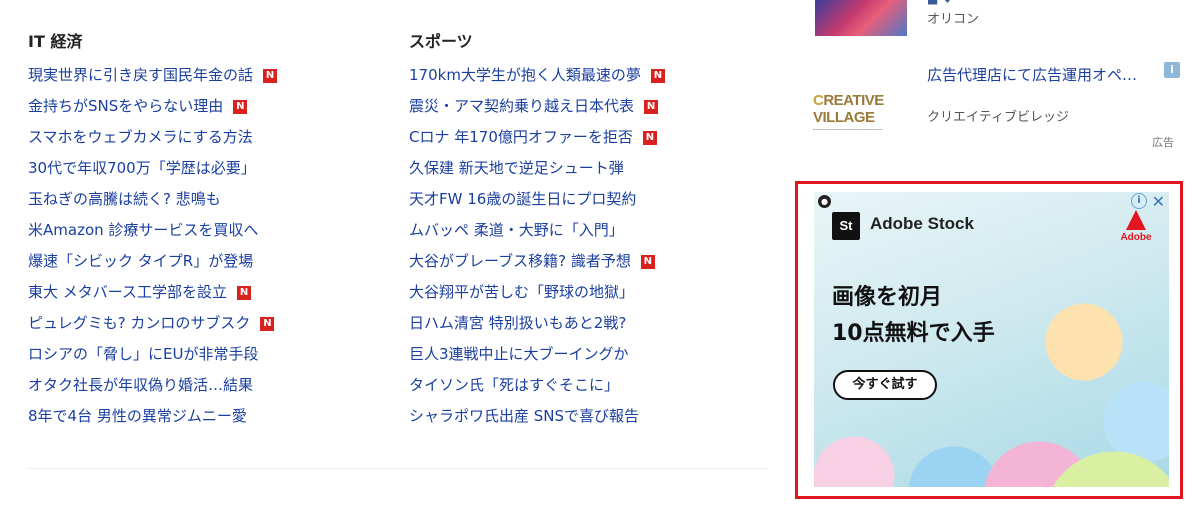  I want to click on sports-news-item: ムバッペ 柔道・大野に「入門」, so click(589, 230).